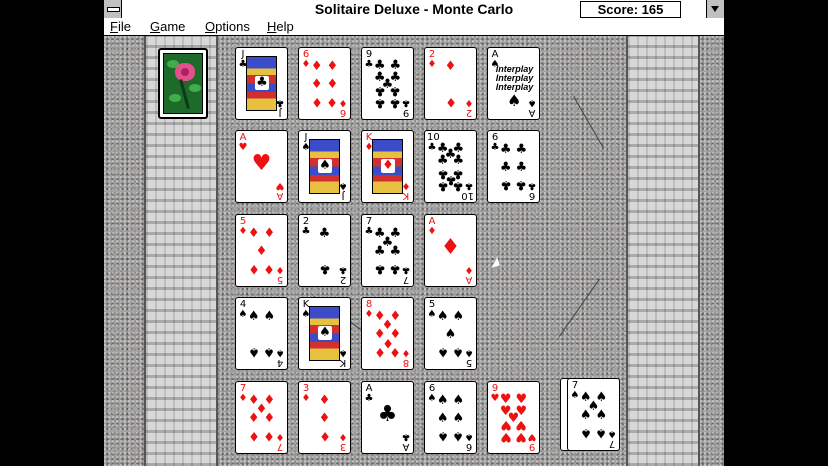 This screenshot has height=466, width=828. Describe the element at coordinates (324, 166) in the screenshot. I see `card-r2-c2: J ♠ J ♠ ♠` at that location.